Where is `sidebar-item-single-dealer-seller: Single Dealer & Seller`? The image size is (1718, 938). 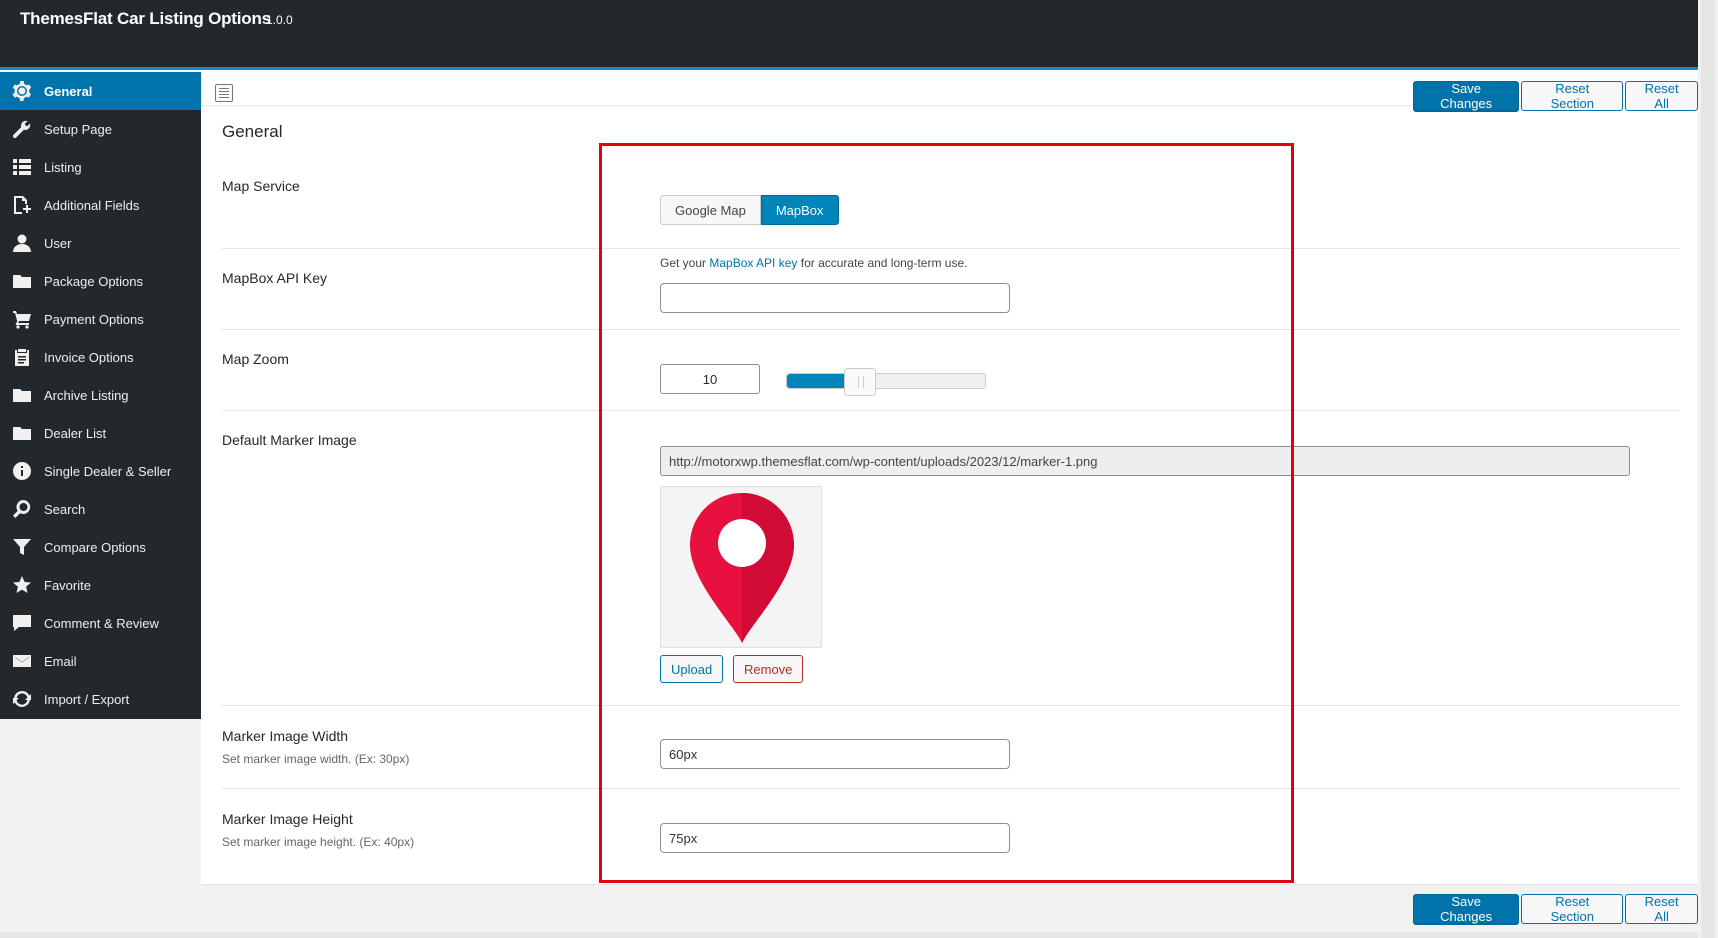
sidebar-item-single-dealer-seller: Single Dealer & Seller is located at coordinates (100, 471).